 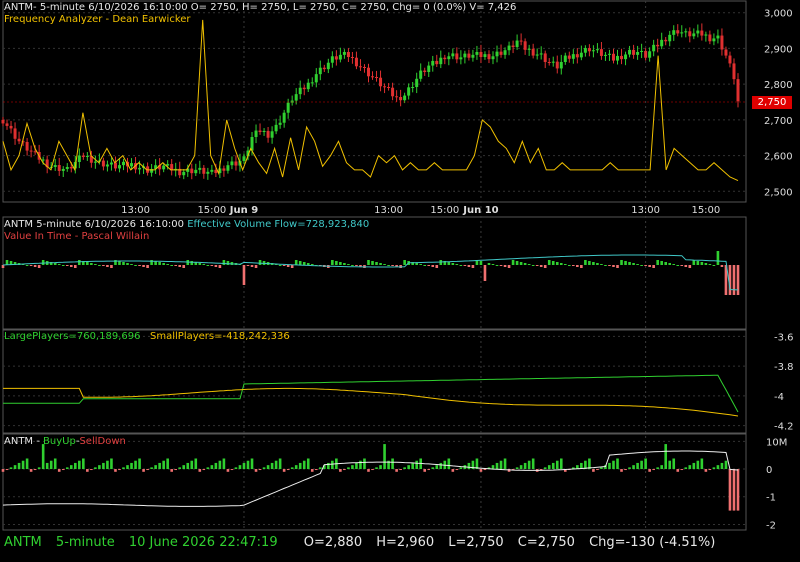 What do you see at coordinates (771, 525) in the screenshot?
I see `buysell-tick-label: -2` at bounding box center [771, 525].